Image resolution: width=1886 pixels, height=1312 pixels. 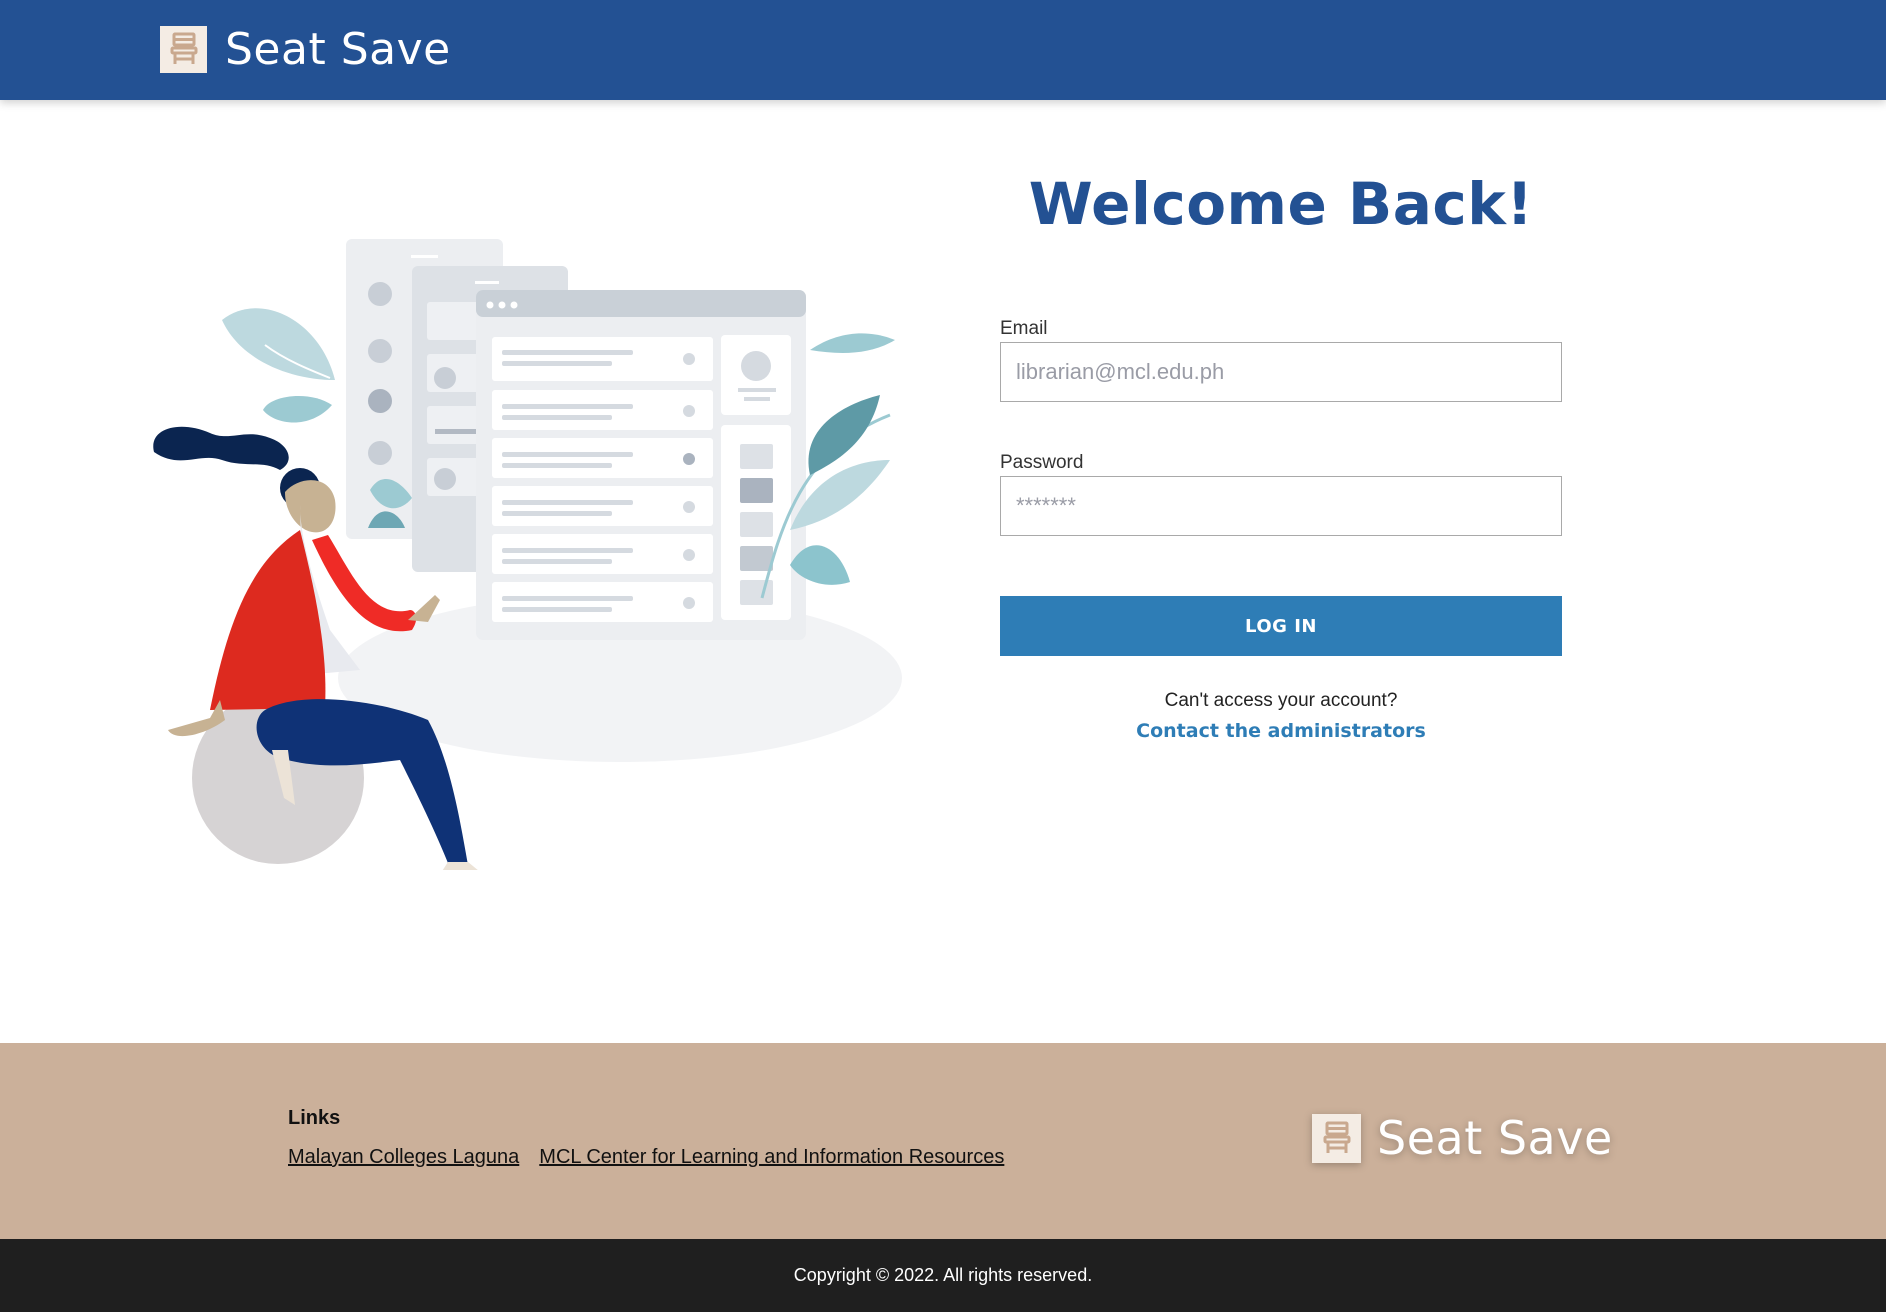 What do you see at coordinates (1495, 1138) in the screenshot?
I see `footer-brand-name: Seat Save` at bounding box center [1495, 1138].